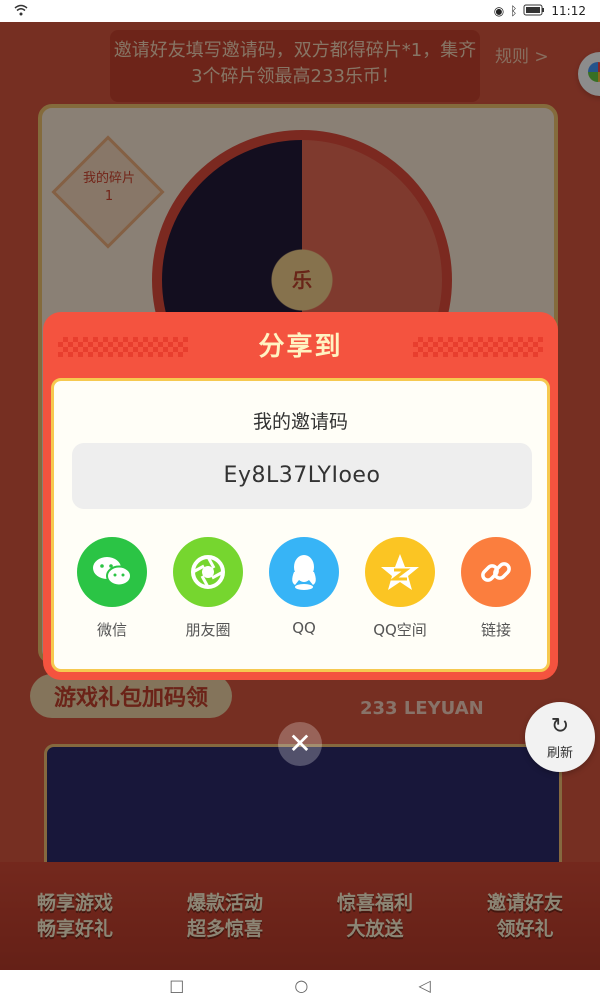 The image size is (600, 1000). Describe the element at coordinates (534, 11) in the screenshot. I see `battery-icon` at that location.